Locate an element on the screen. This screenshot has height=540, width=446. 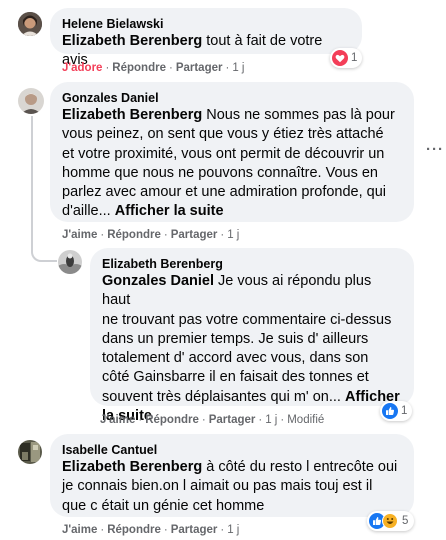
reaction-summary: 5 is located at coordinates (390, 521).